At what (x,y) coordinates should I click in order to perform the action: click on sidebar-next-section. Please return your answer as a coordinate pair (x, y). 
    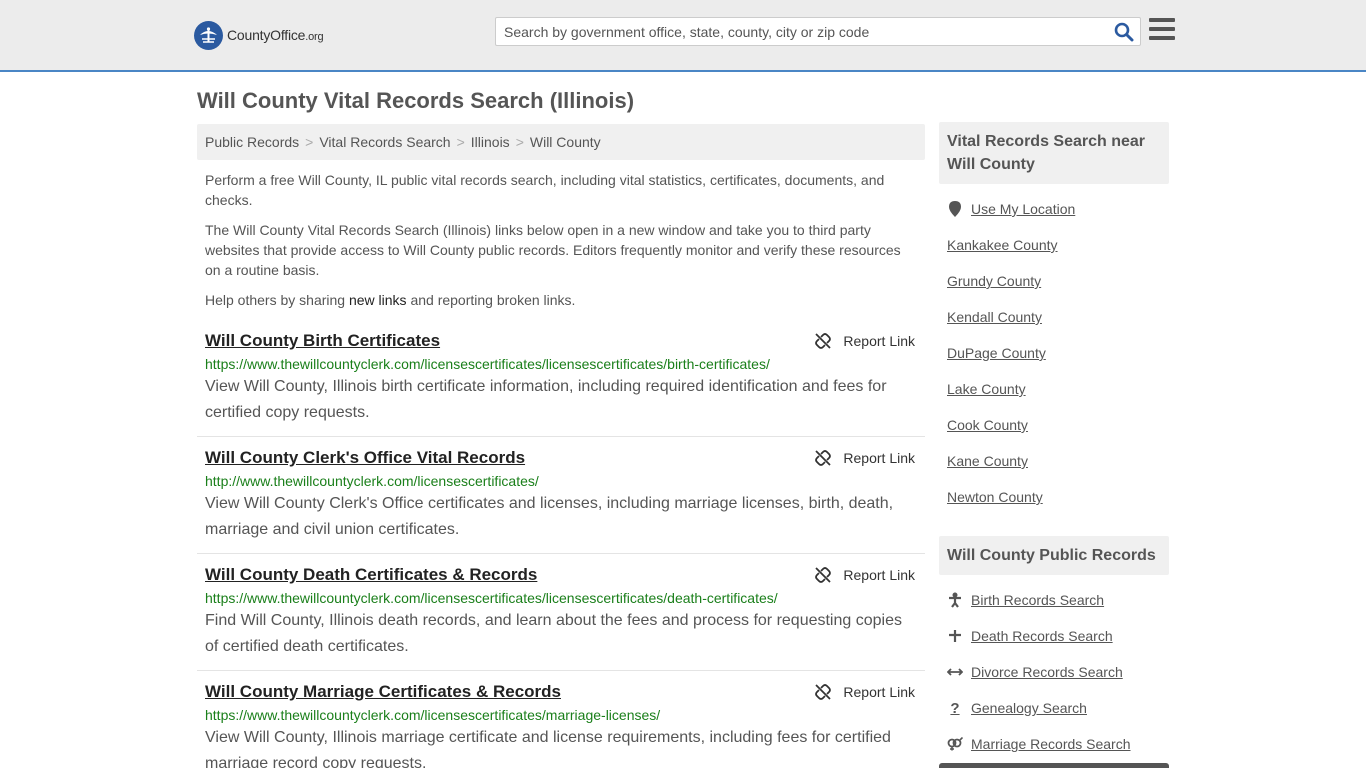
    Looking at the image, I should click on (1054, 765).